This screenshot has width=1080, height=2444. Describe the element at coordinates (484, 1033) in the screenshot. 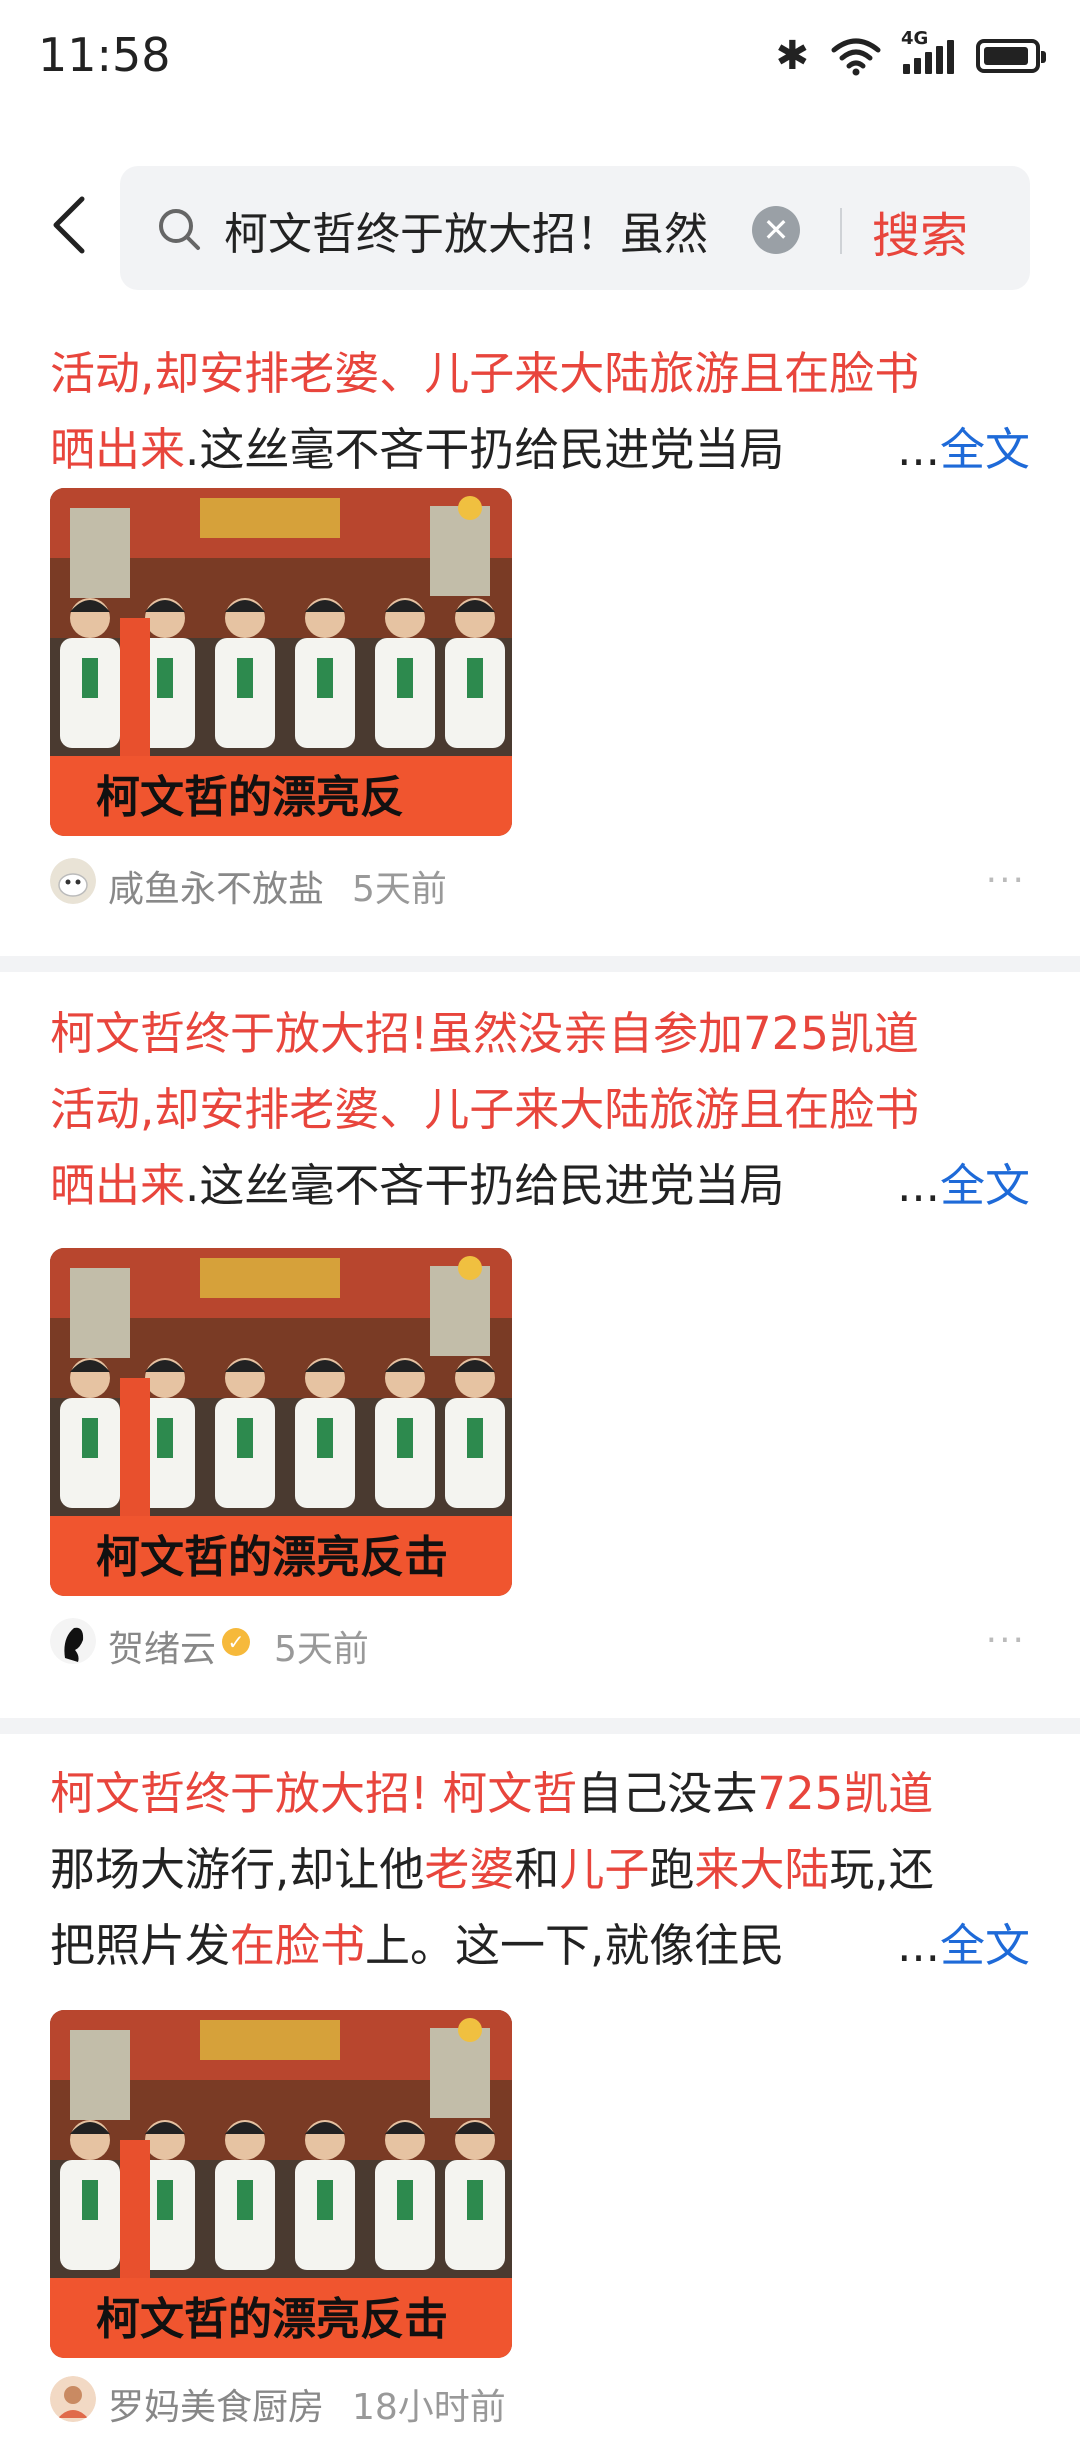

I see `highlighted-keyword: 柯文哲终于放大招!虽然没亲自参加725凯道` at that location.